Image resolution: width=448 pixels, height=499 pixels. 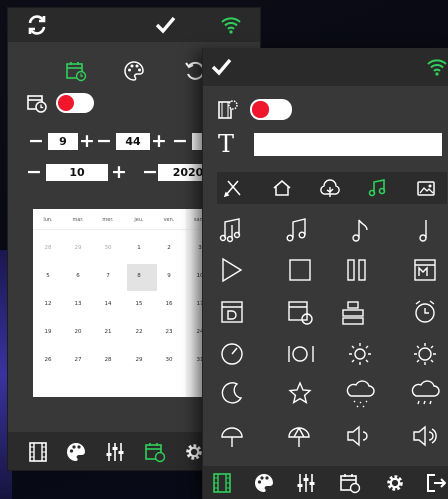 I want to click on calendar-day: 20, so click(x=78, y=332).